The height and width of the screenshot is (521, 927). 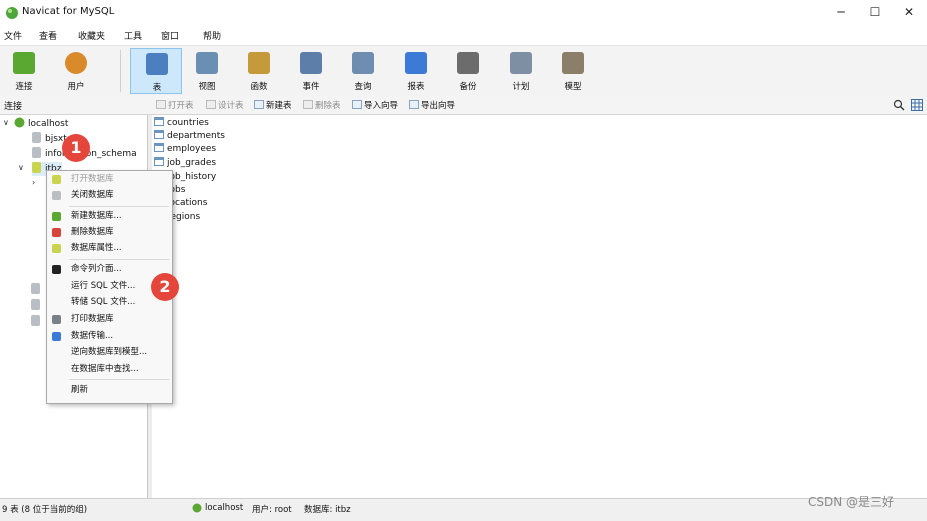 I want to click on toolbar-label: 模型, so click(x=573, y=87).